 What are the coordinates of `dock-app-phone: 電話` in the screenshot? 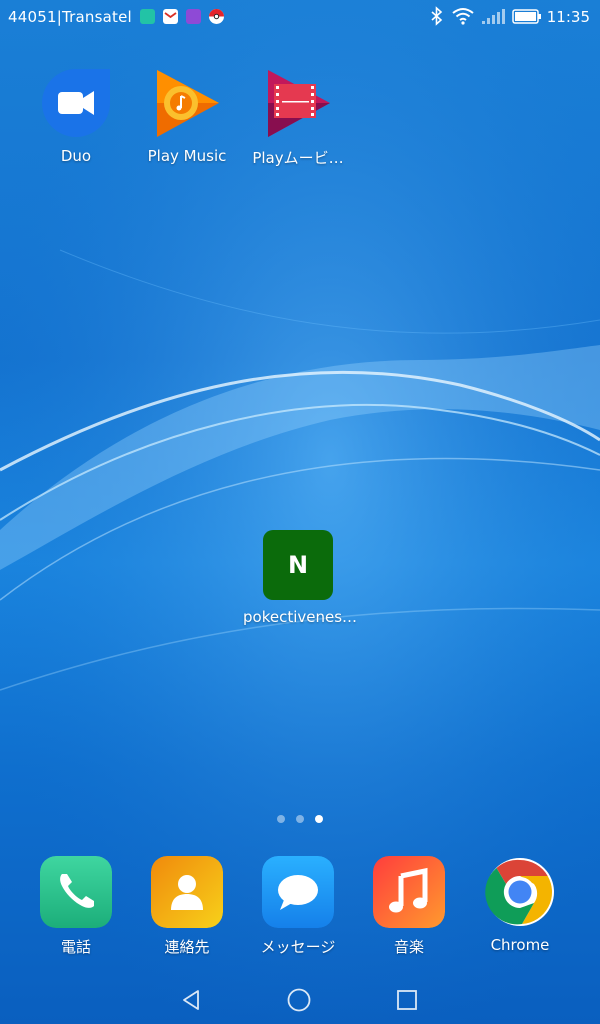 It's located at (76, 906).